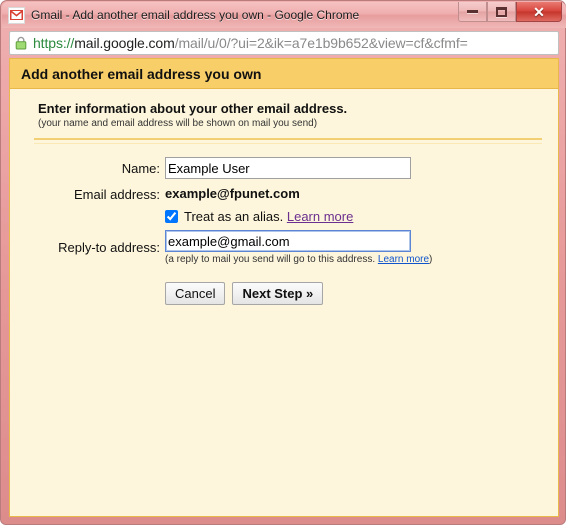 Image resolution: width=566 pixels, height=525 pixels. What do you see at coordinates (140, 168) in the screenshot?
I see `name-label: Name:` at bounding box center [140, 168].